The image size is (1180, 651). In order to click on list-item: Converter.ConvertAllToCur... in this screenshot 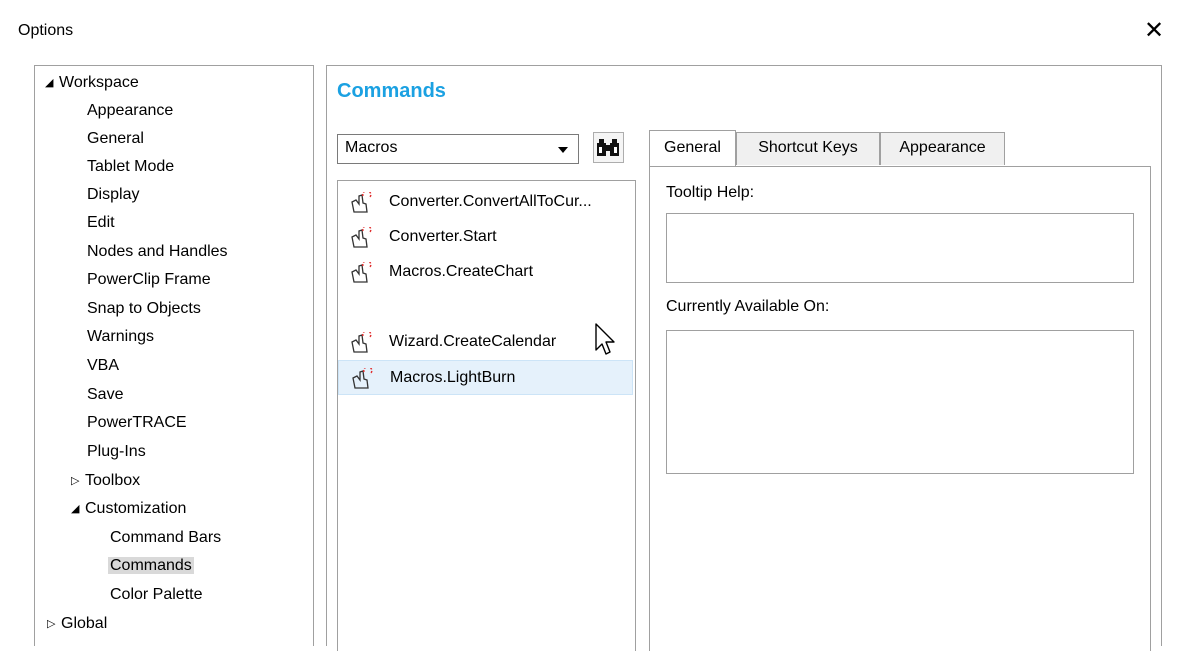, I will do `click(485, 202)`.